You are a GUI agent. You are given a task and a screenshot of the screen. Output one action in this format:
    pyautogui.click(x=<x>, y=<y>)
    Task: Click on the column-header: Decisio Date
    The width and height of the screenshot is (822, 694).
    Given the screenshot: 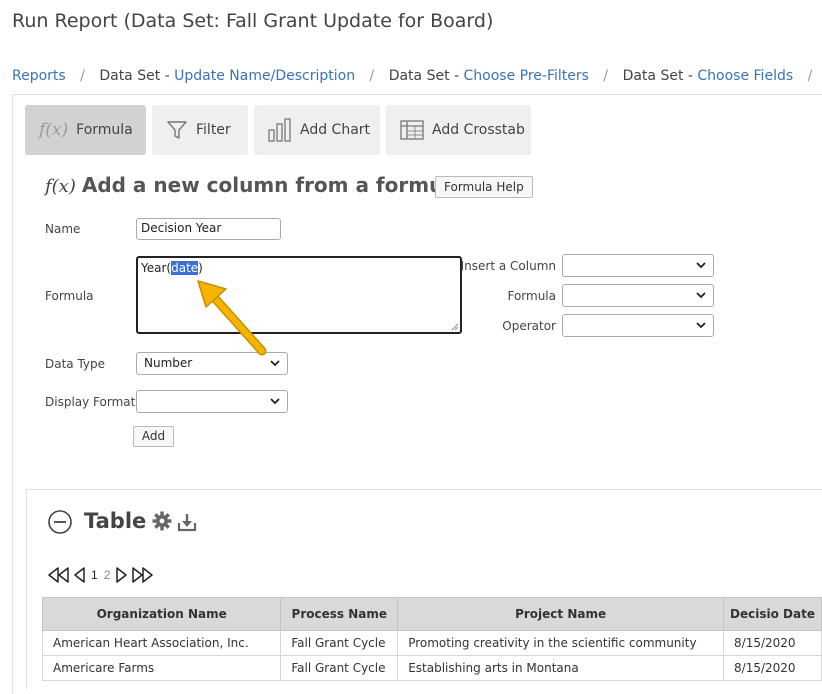 What is the action you would take?
    pyautogui.click(x=772, y=614)
    